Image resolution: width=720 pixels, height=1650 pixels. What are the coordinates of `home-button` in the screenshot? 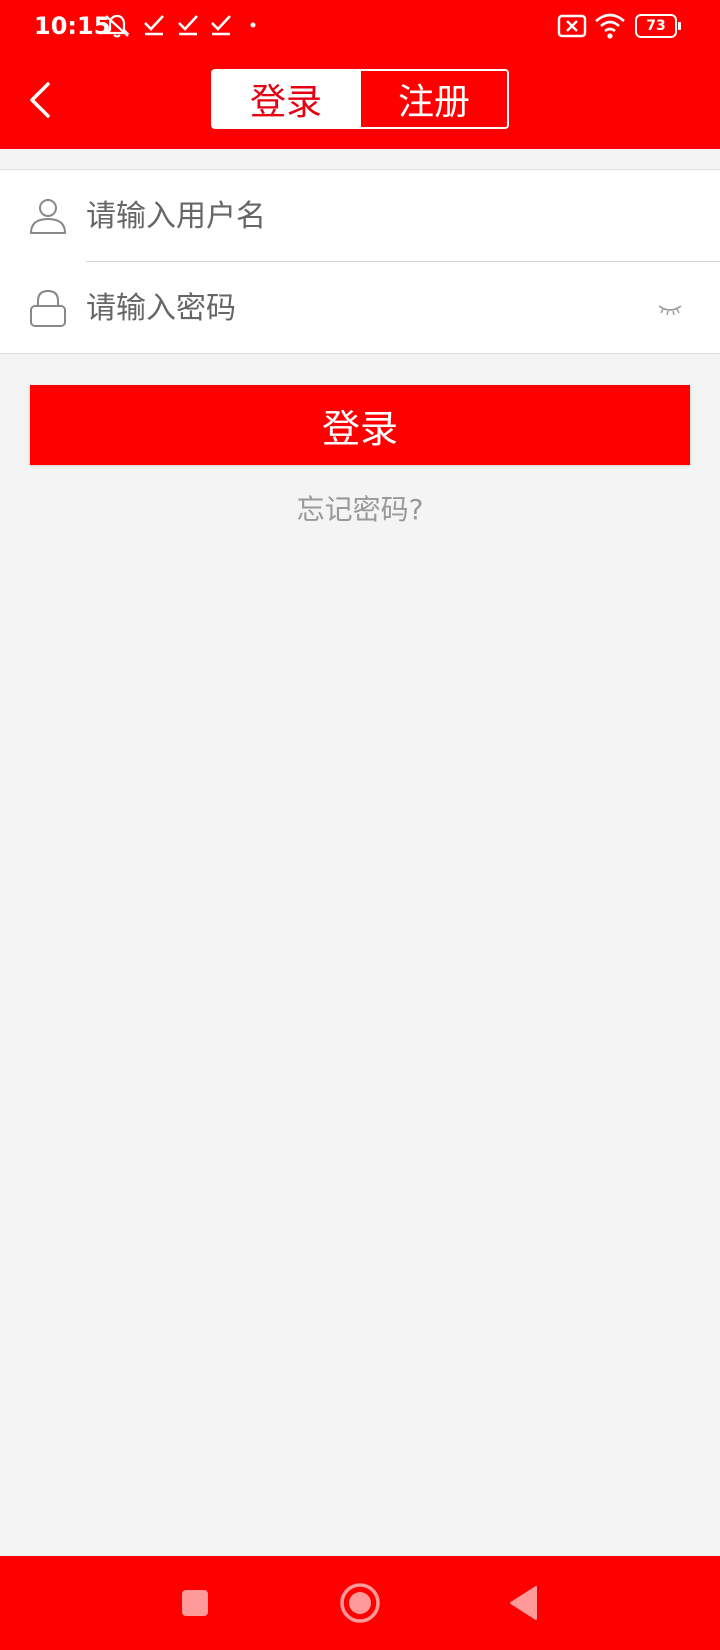 It's located at (360, 1603).